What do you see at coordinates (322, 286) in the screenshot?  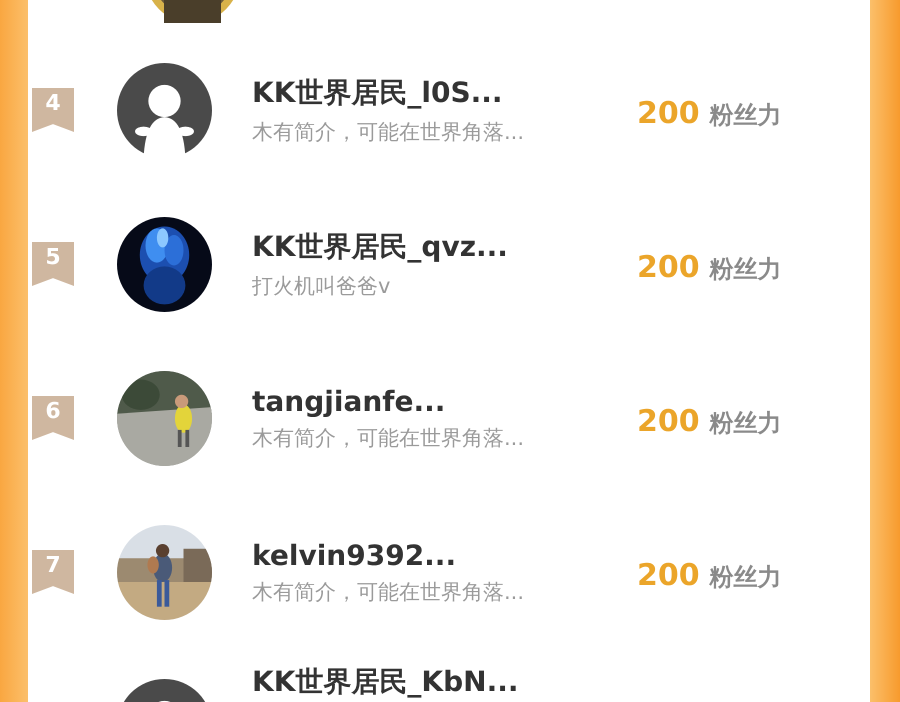 I see `user-bio: 打火机叫爸爸v` at bounding box center [322, 286].